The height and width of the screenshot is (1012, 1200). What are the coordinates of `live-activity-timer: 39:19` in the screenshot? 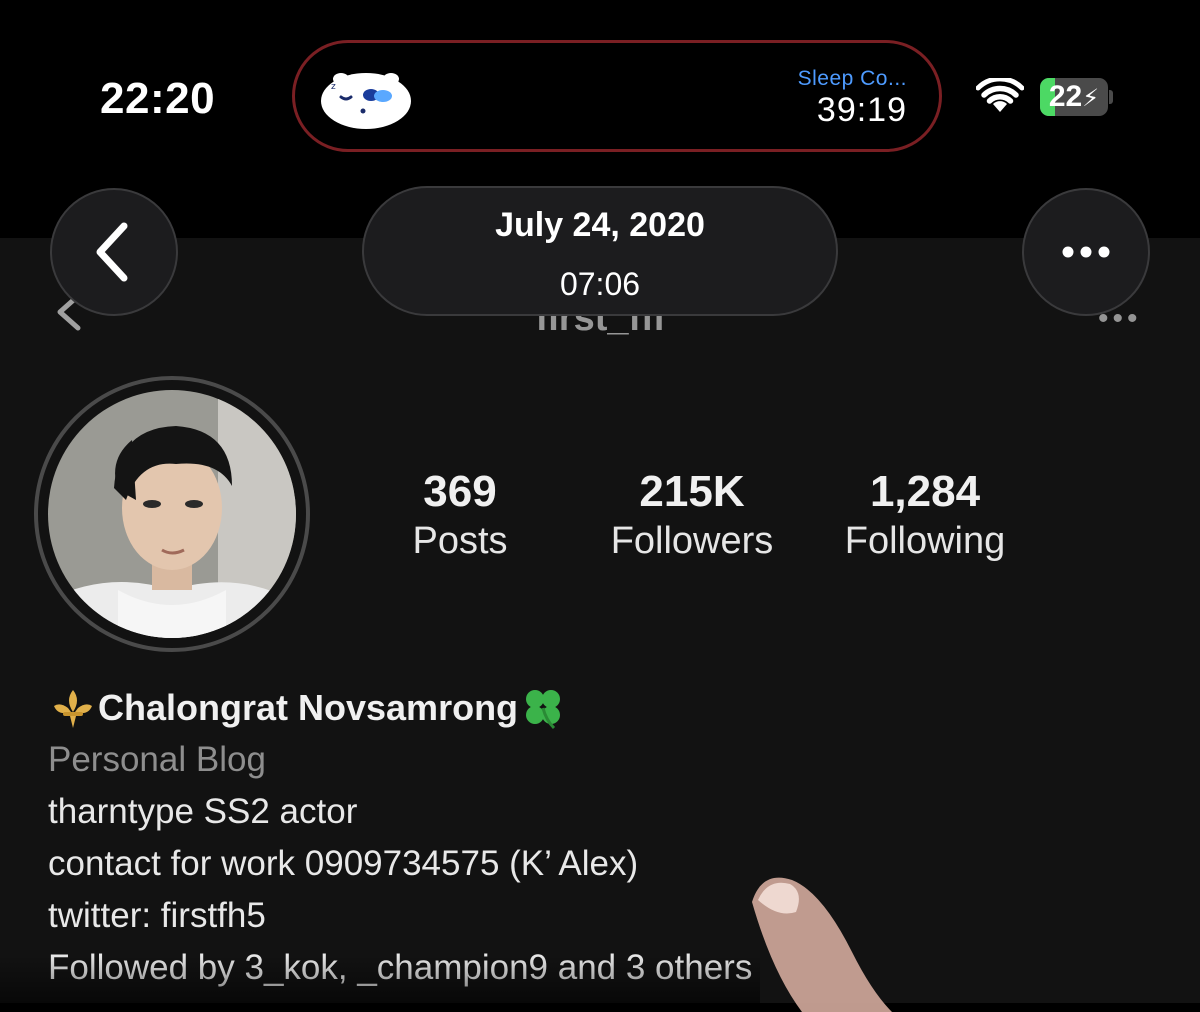 It's located at (861, 110).